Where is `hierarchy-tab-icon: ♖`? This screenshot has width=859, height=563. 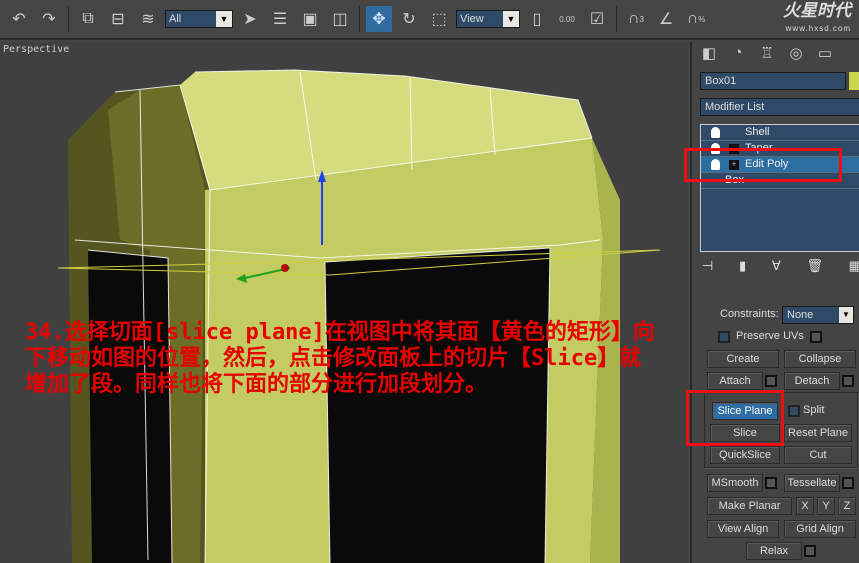 hierarchy-tab-icon: ♖ is located at coordinates (767, 54).